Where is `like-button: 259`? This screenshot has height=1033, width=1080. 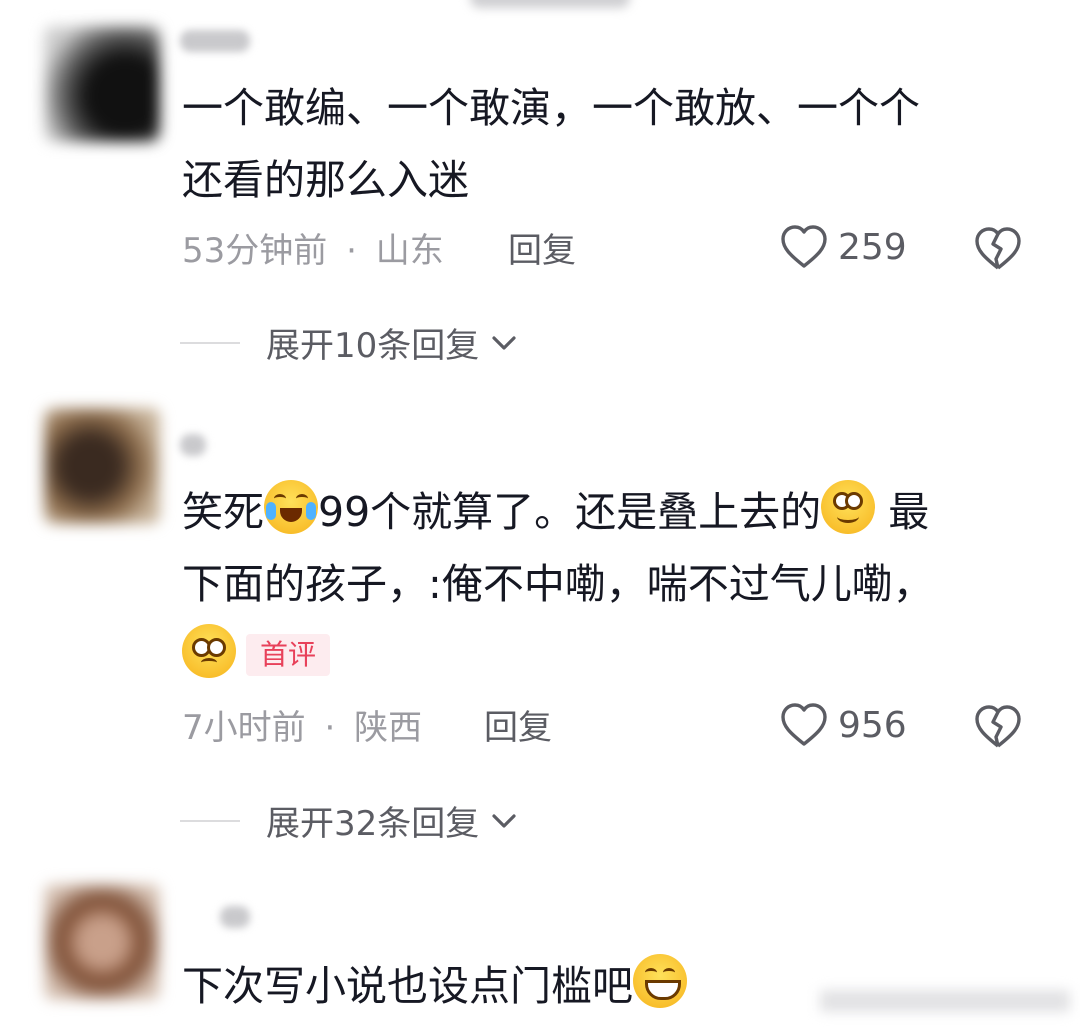
like-button: 259 is located at coordinates (843, 247).